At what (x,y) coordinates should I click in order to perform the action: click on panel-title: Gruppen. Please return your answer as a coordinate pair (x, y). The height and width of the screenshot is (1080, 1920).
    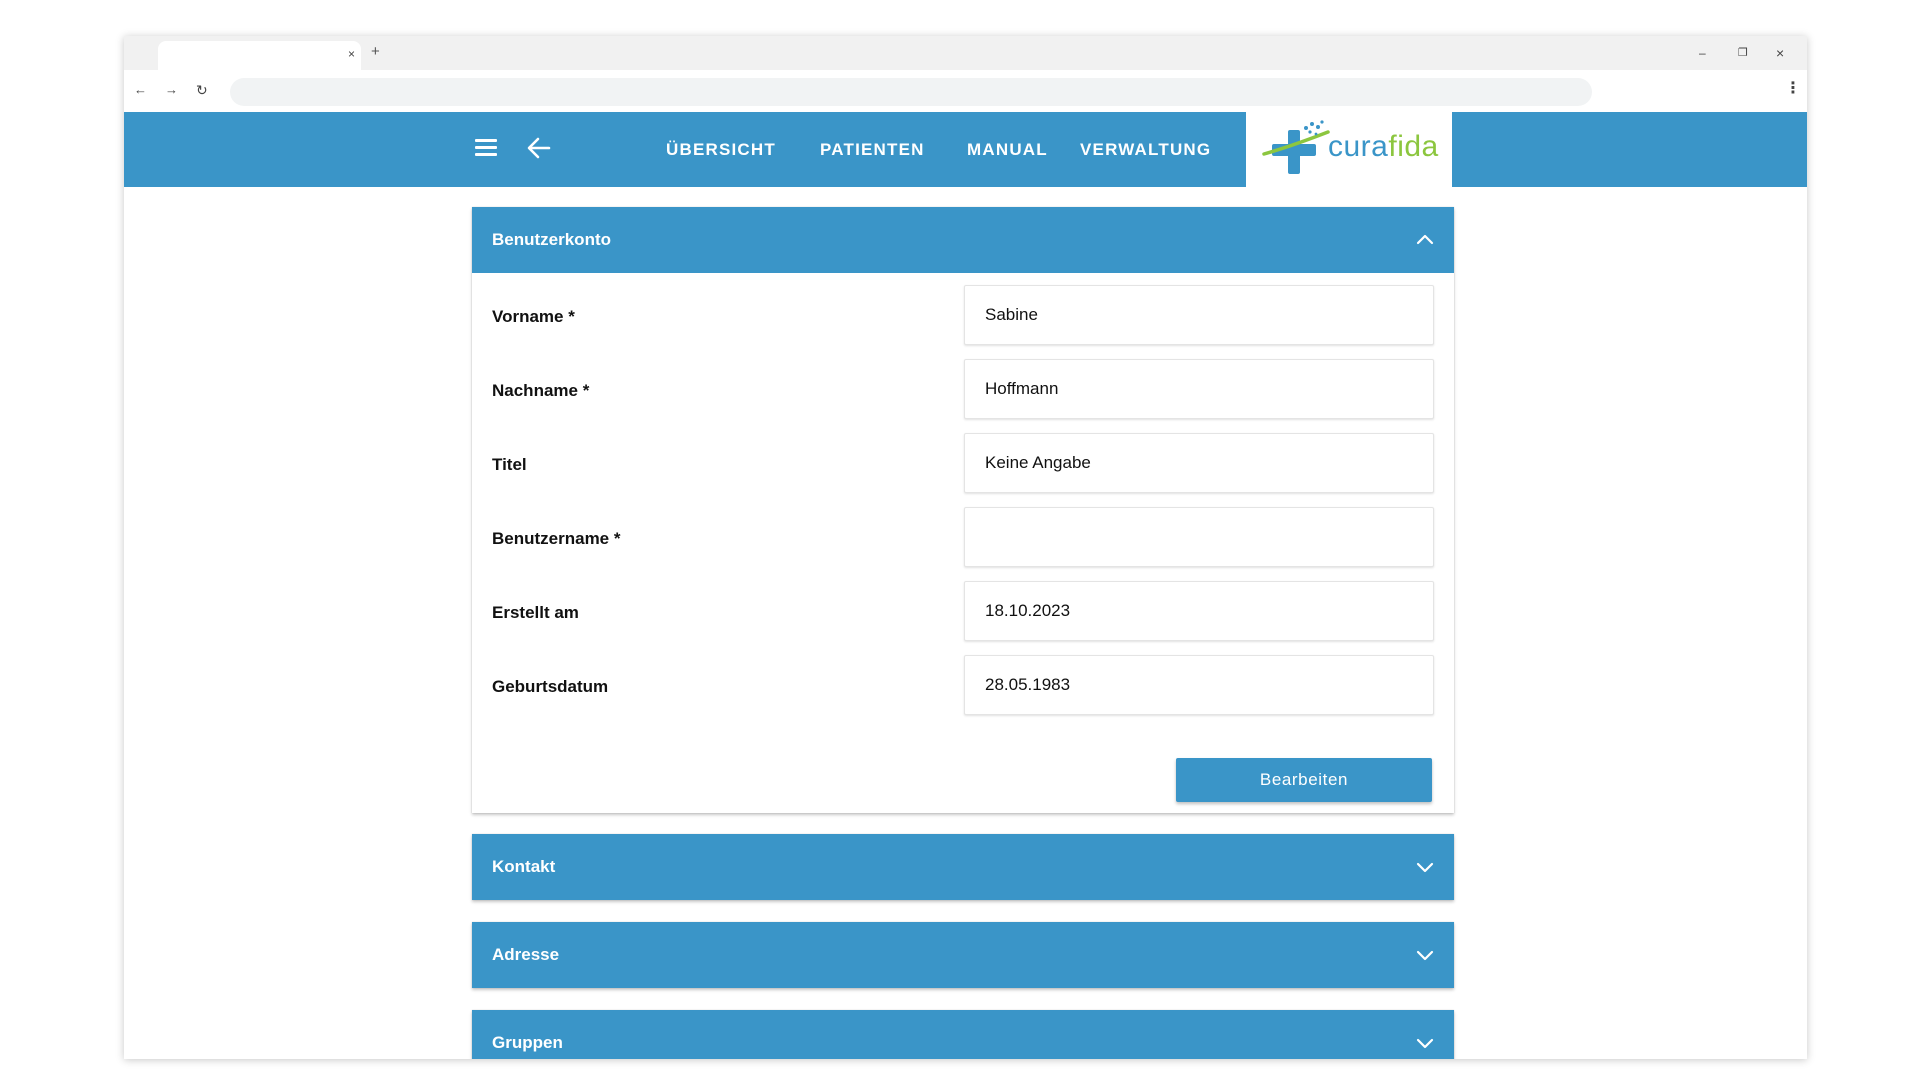
    Looking at the image, I should click on (527, 1042).